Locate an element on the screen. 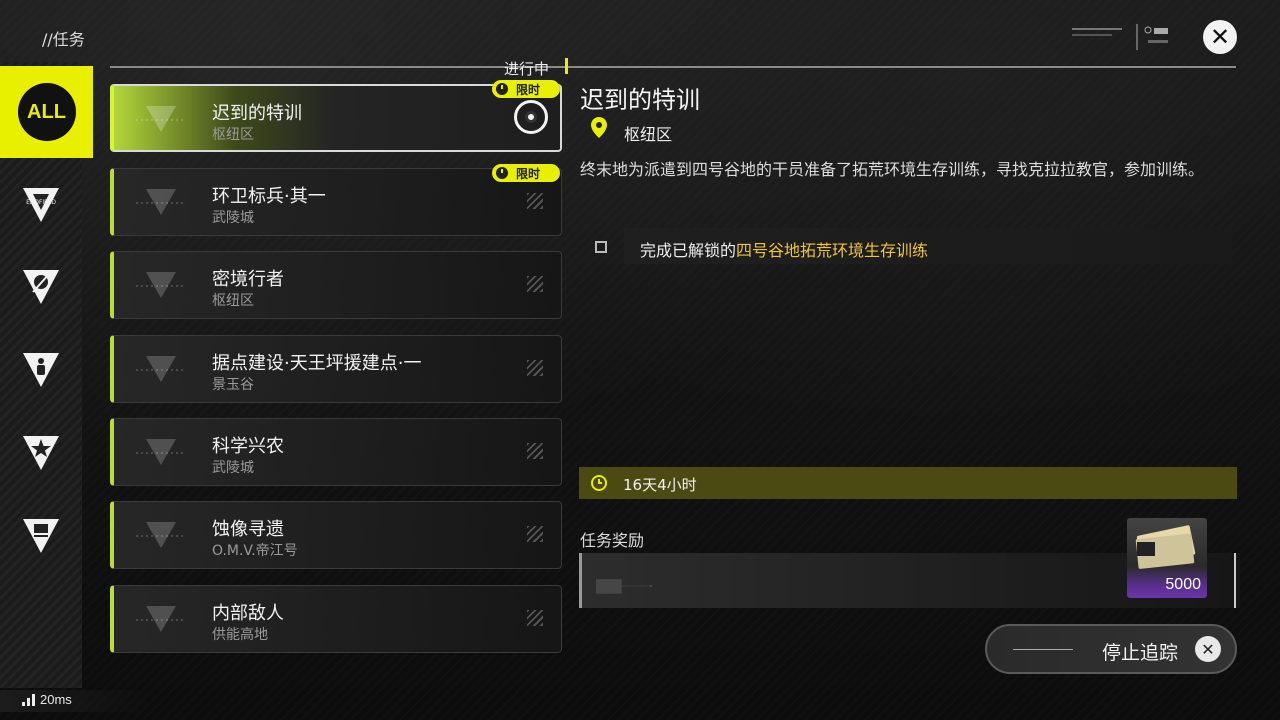  endfield-category-icon: ENDFIELD is located at coordinates (41, 205).